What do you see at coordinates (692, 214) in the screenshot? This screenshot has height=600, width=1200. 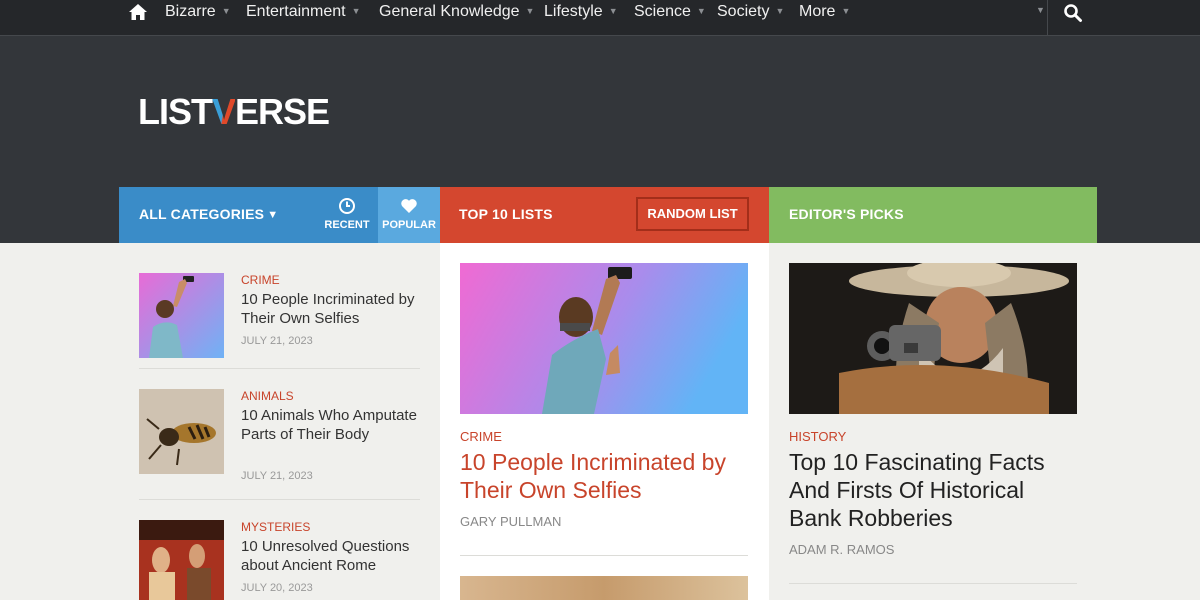 I see `random-list-button: RANDOM LIST` at bounding box center [692, 214].